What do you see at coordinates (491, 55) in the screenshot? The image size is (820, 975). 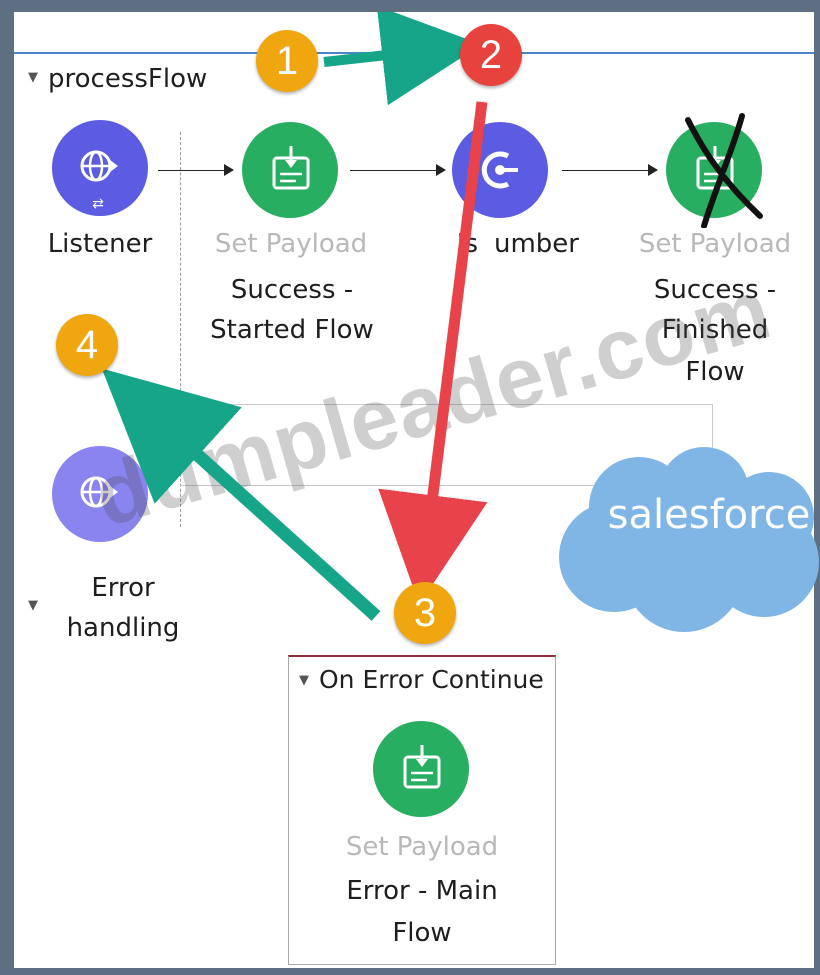 I see `step-badge-2: 2` at bounding box center [491, 55].